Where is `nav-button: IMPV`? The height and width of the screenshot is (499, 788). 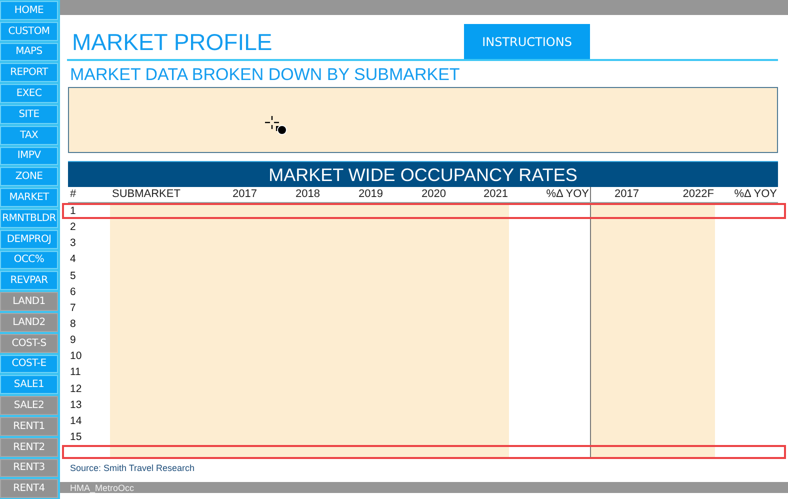 nav-button: IMPV is located at coordinates (29, 156).